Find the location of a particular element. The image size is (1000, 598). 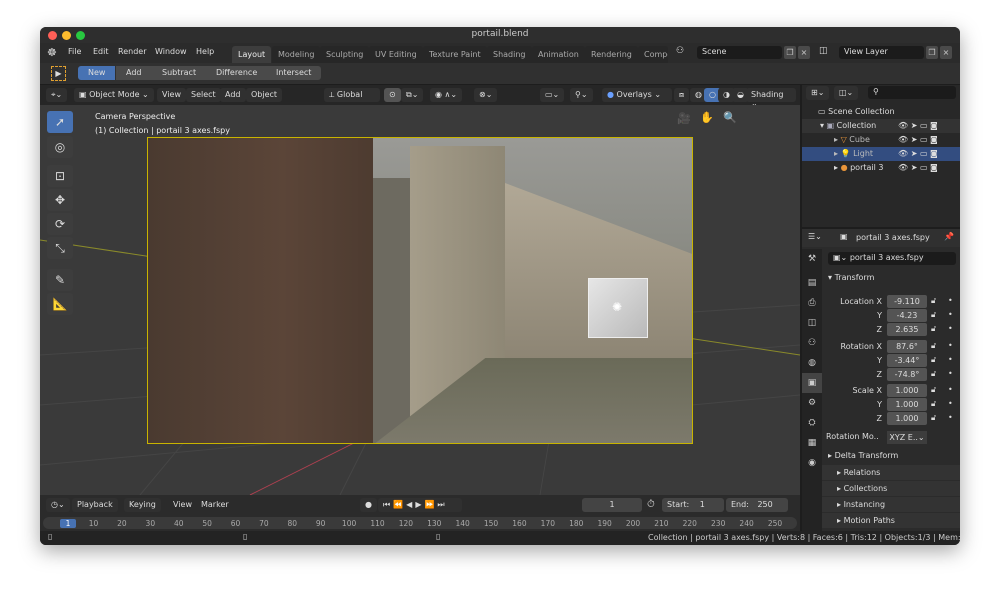

menu-playback: Playback is located at coordinates (95, 505).